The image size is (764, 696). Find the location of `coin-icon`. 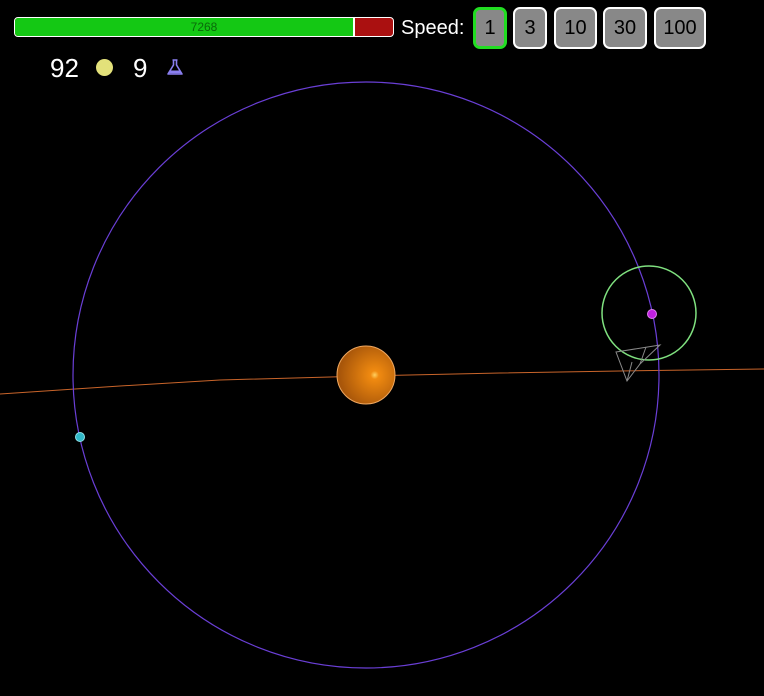

coin-icon is located at coordinates (104, 67).